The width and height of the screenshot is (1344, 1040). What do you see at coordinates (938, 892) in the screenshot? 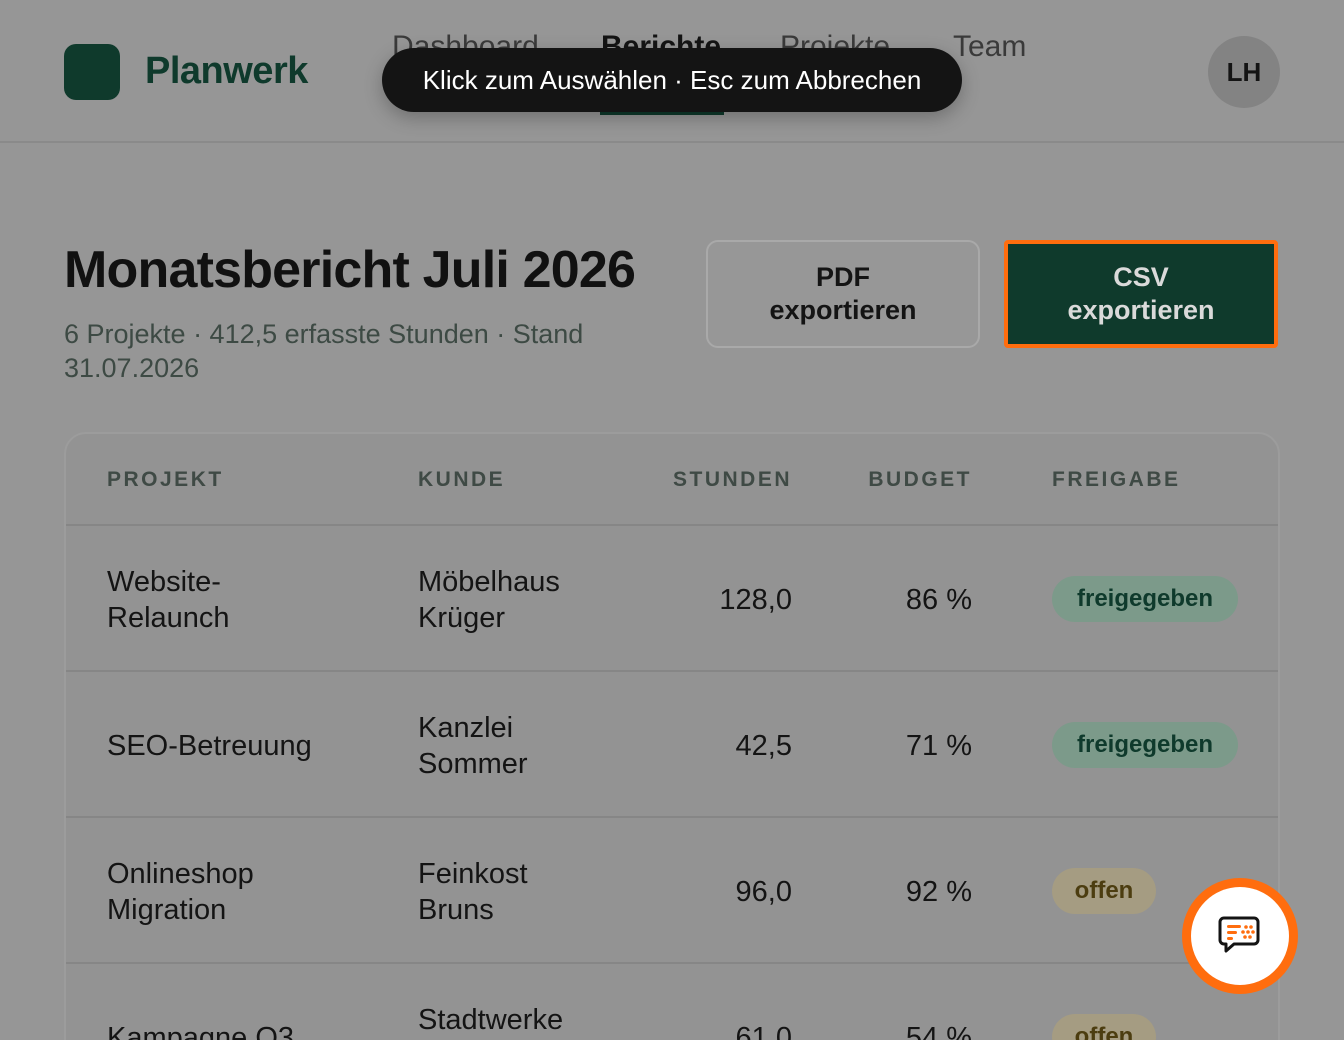
I see `cell-budget: 92 %` at bounding box center [938, 892].